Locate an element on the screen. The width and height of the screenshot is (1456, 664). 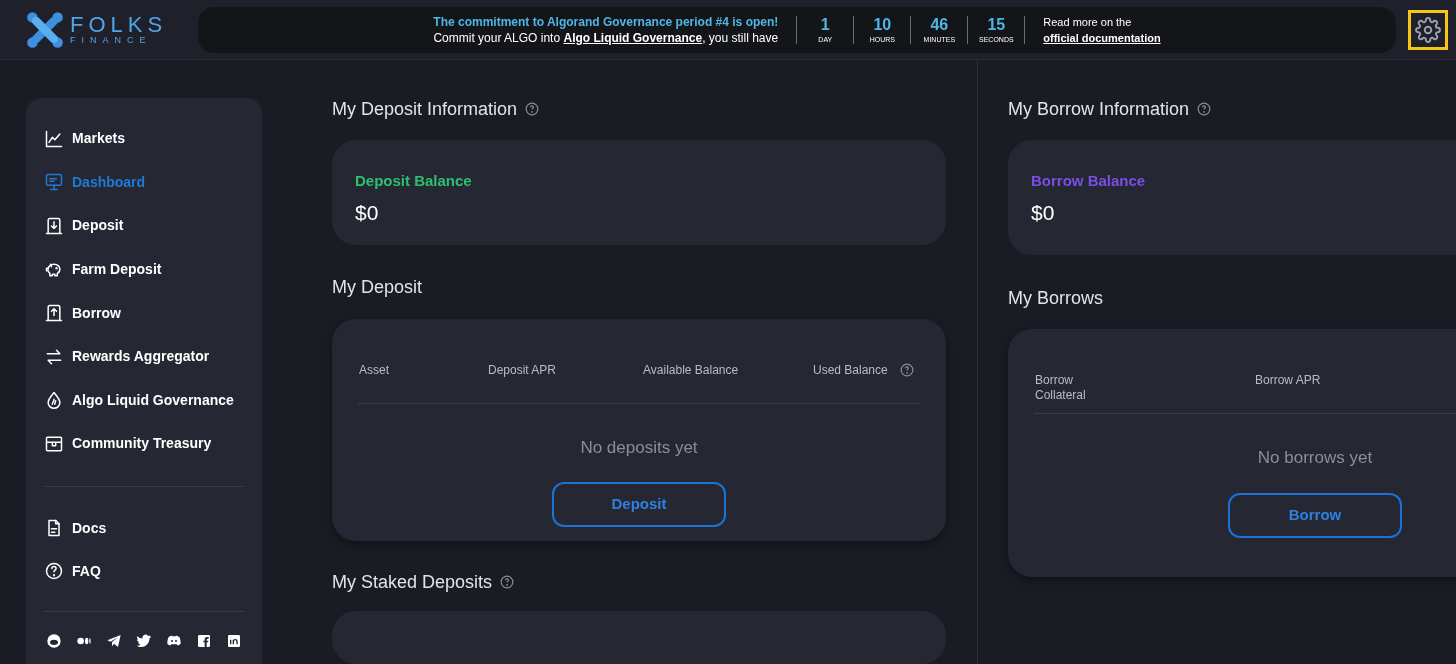
settings-button is located at coordinates (1428, 29).